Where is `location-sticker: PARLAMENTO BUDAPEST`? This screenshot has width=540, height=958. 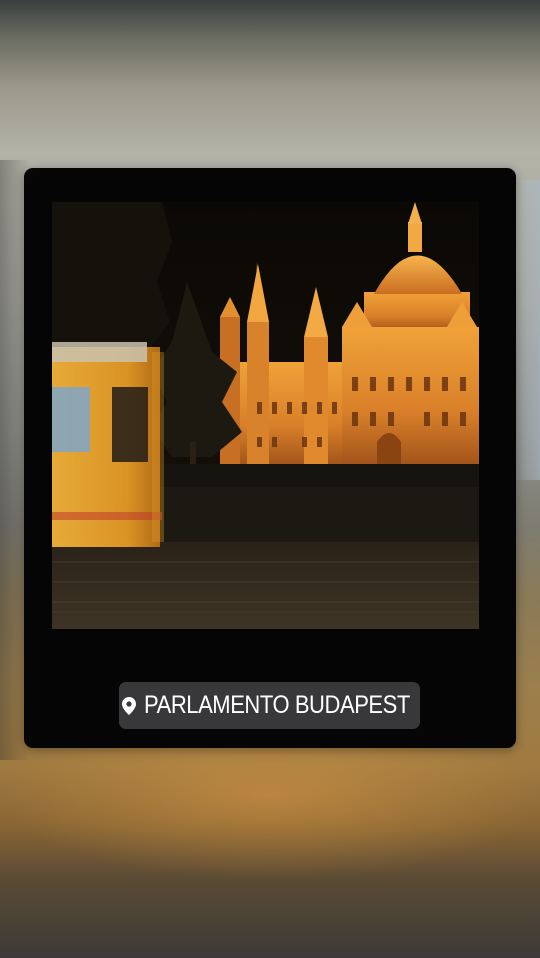
location-sticker: PARLAMENTO BUDAPEST is located at coordinates (269, 705).